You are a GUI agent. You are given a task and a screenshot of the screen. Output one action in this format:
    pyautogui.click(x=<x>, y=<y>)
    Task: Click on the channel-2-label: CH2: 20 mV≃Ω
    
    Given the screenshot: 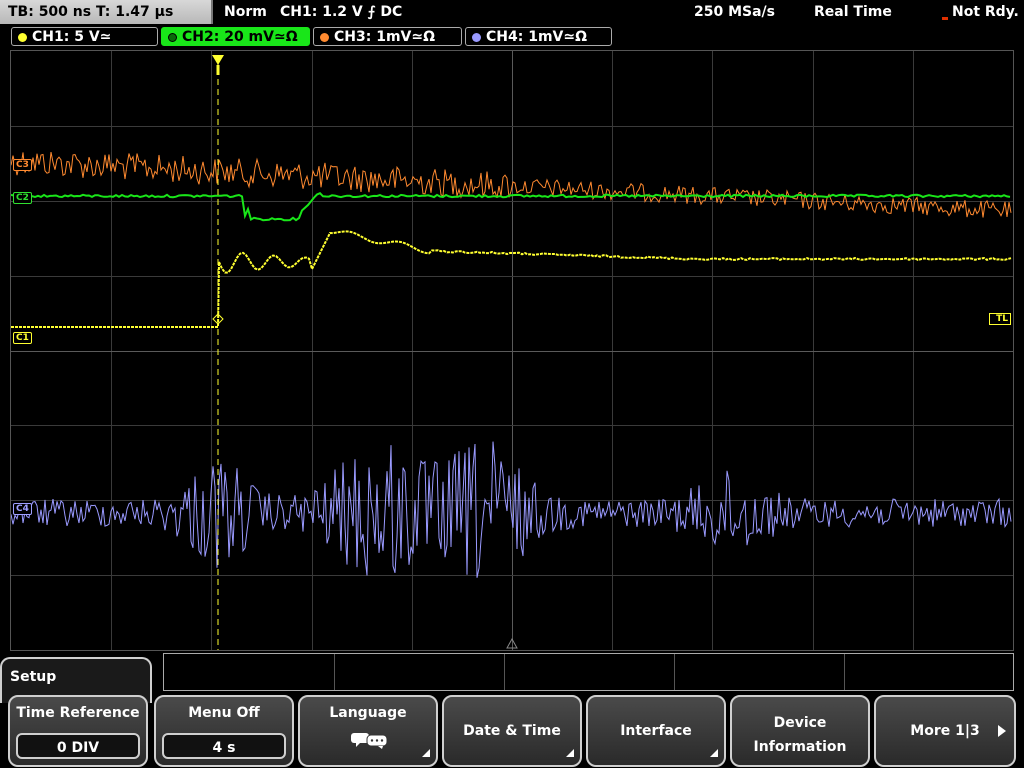 What is the action you would take?
    pyautogui.click(x=240, y=37)
    